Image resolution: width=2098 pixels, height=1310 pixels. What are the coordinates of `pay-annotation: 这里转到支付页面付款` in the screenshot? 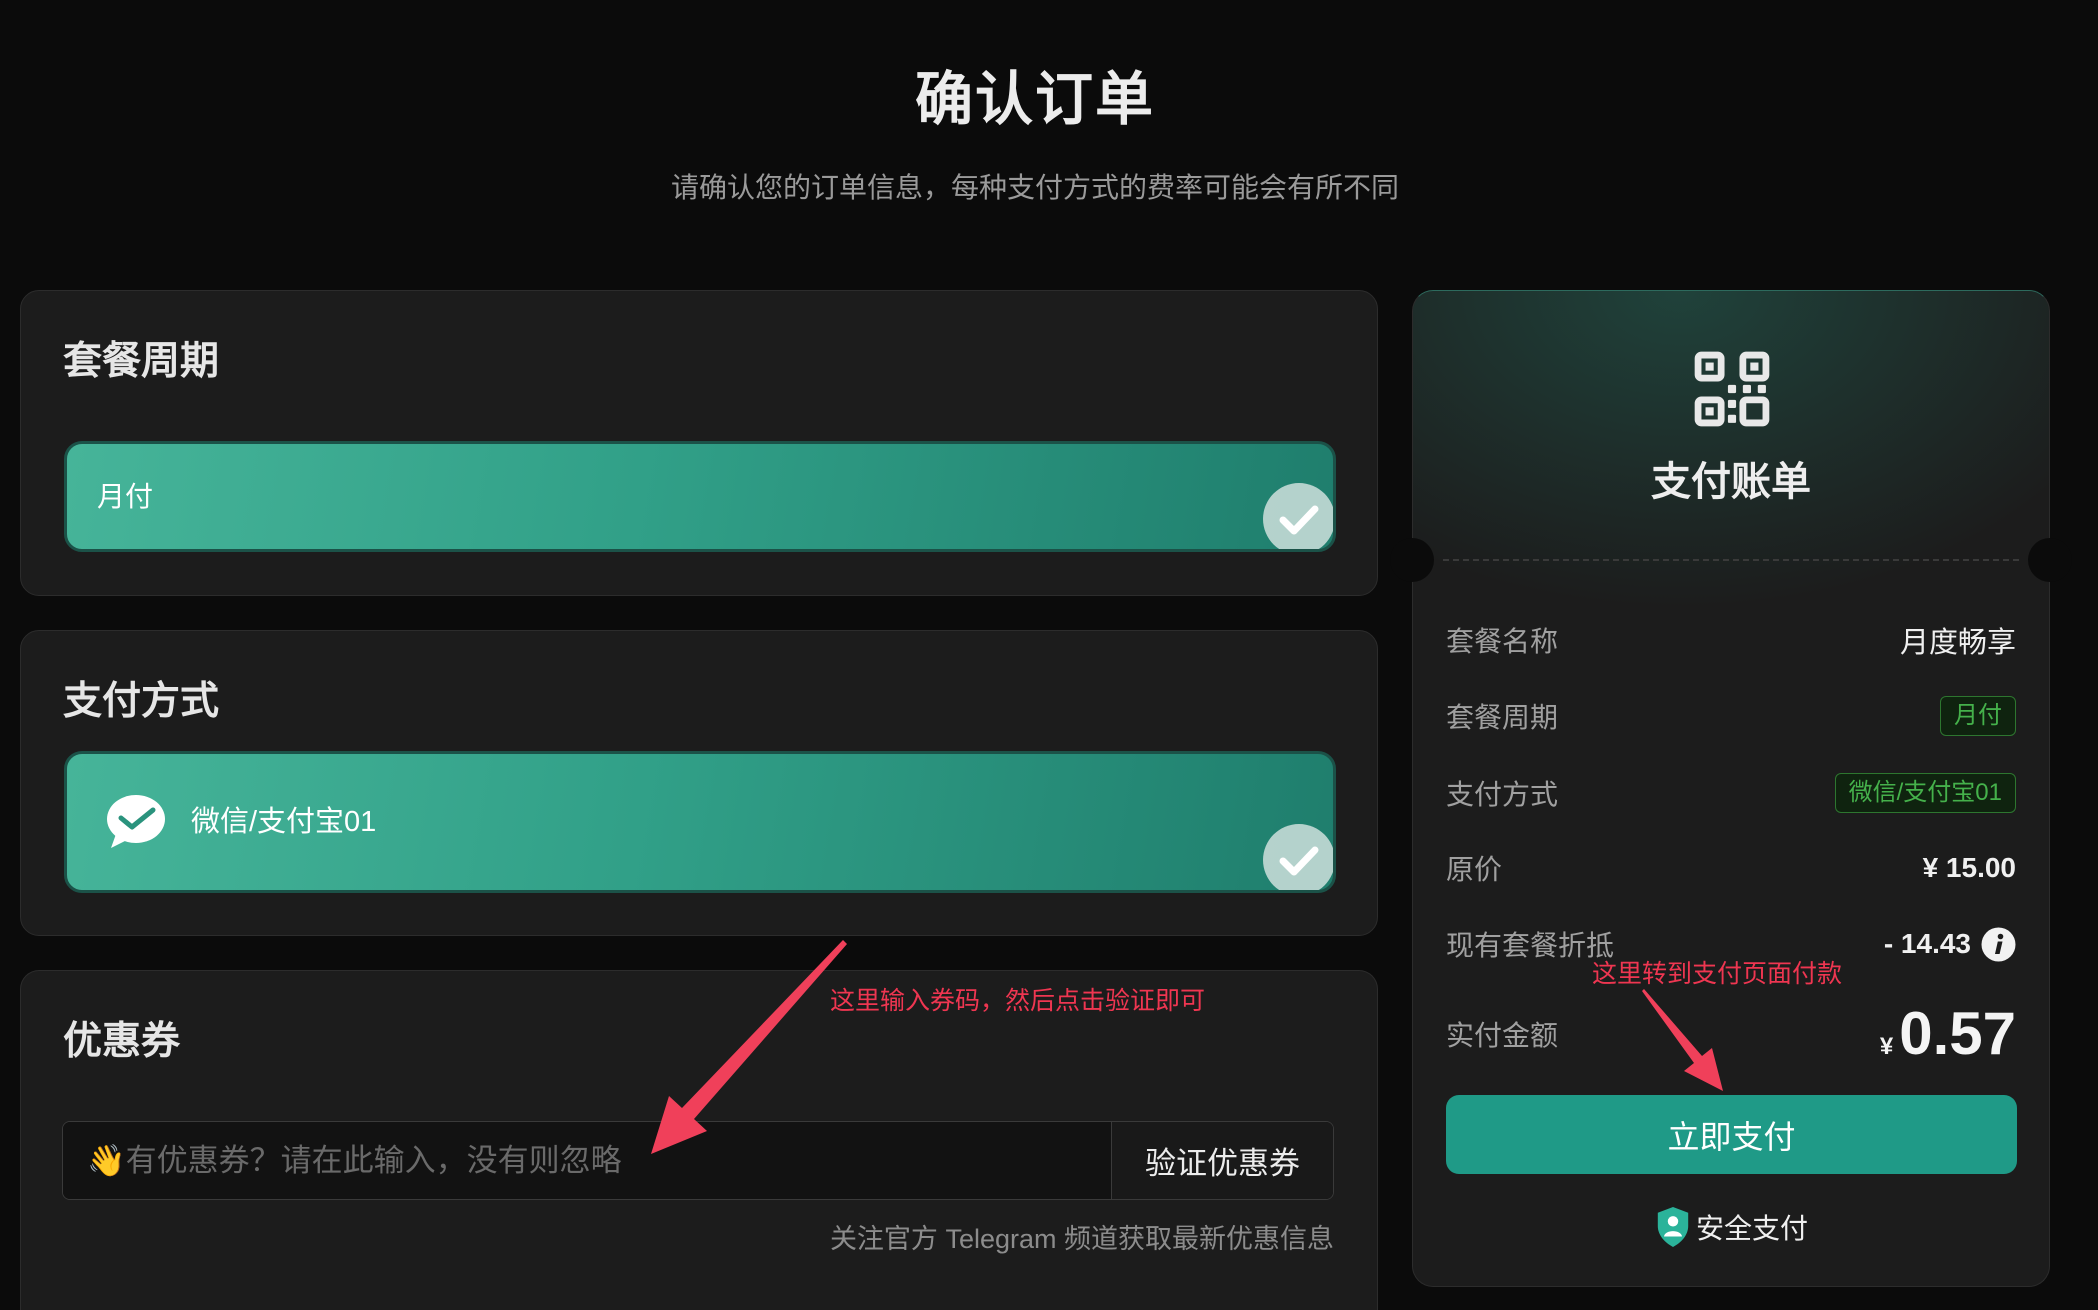 It's located at (1717, 974).